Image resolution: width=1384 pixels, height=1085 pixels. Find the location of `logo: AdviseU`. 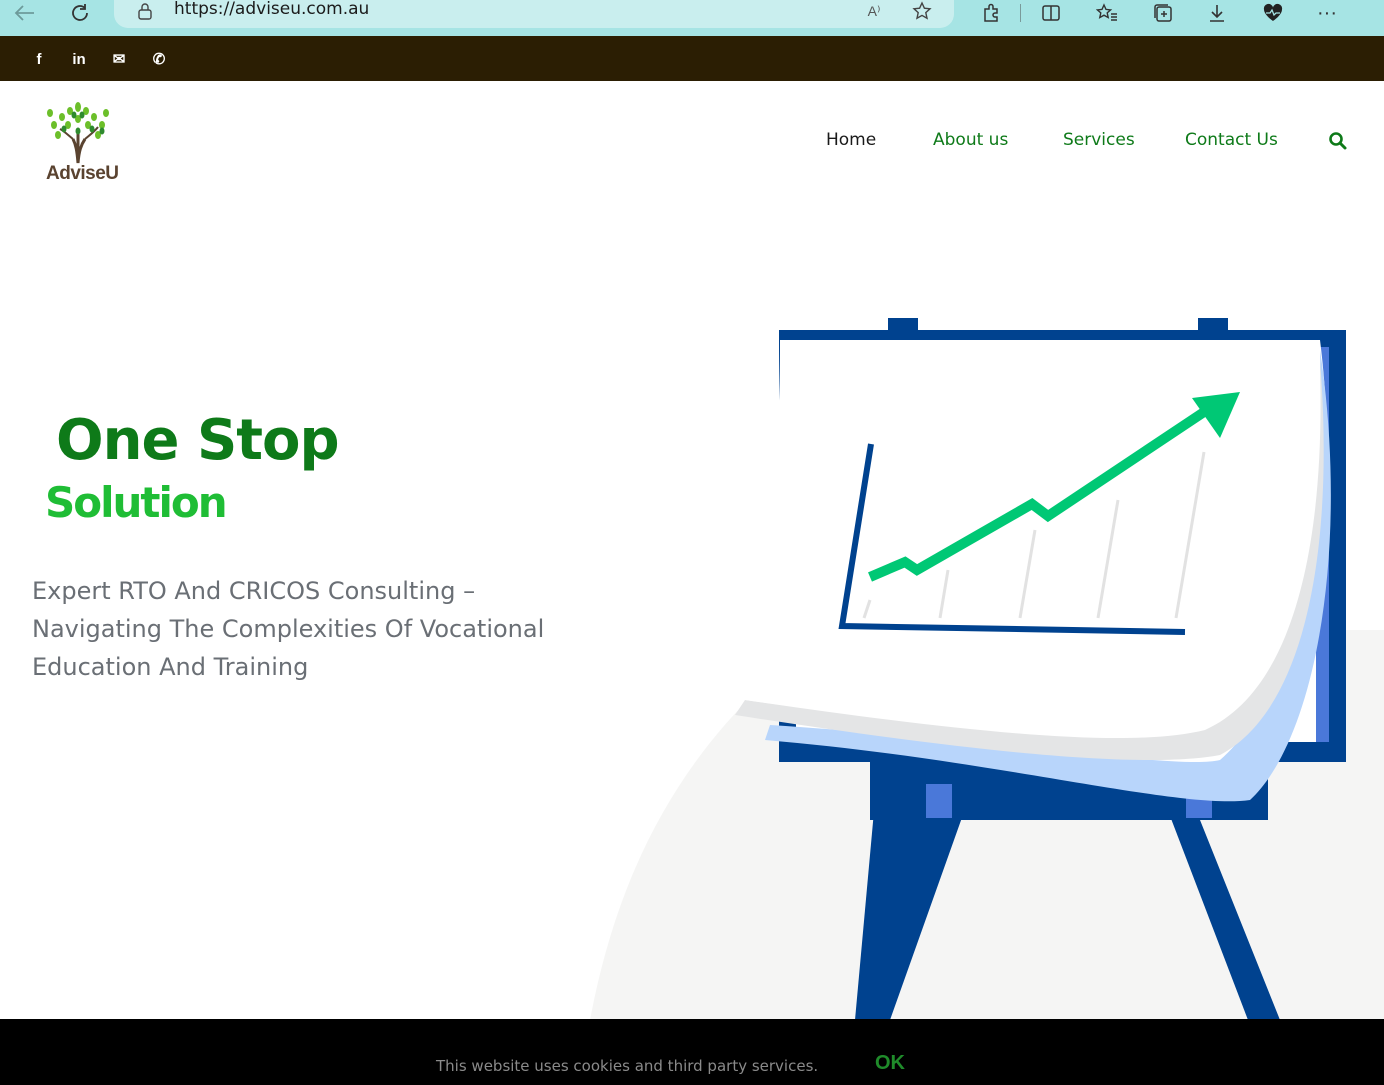

logo: AdviseU is located at coordinates (80, 144).